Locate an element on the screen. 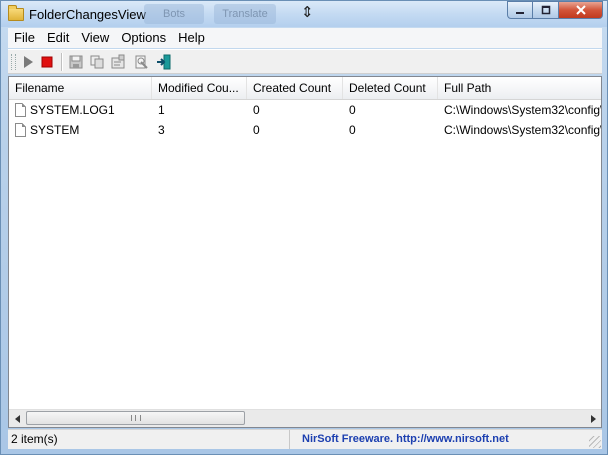 Image resolution: width=610 pixels, height=457 pixels. scroll-left-button is located at coordinates (17, 418).